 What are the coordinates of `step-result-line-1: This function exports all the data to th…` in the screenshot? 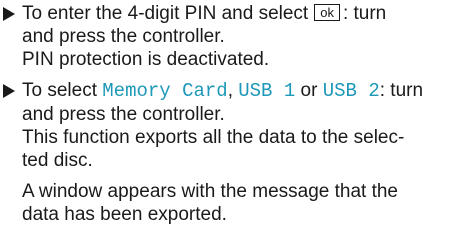 It's located at (213, 137).